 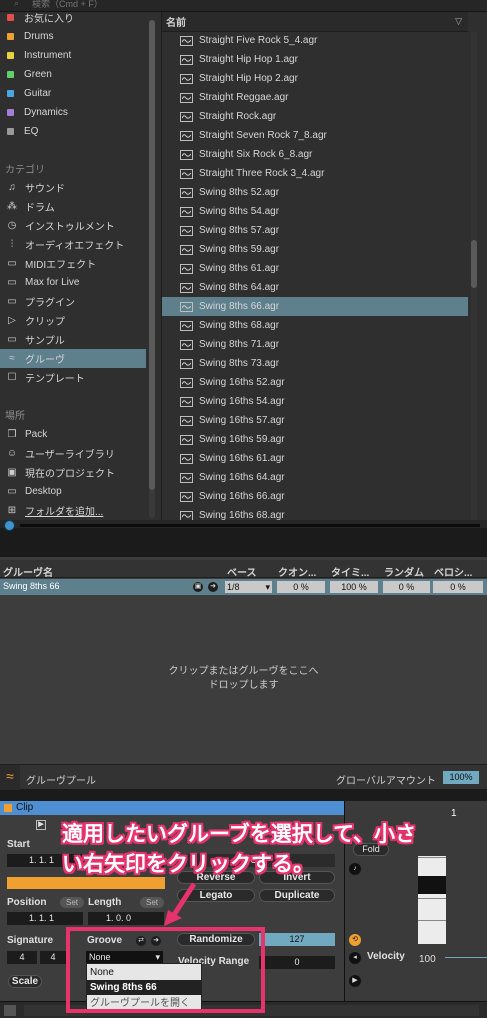 I want to click on file-row: Swing 8ths 66.agr, so click(x=315, y=306).